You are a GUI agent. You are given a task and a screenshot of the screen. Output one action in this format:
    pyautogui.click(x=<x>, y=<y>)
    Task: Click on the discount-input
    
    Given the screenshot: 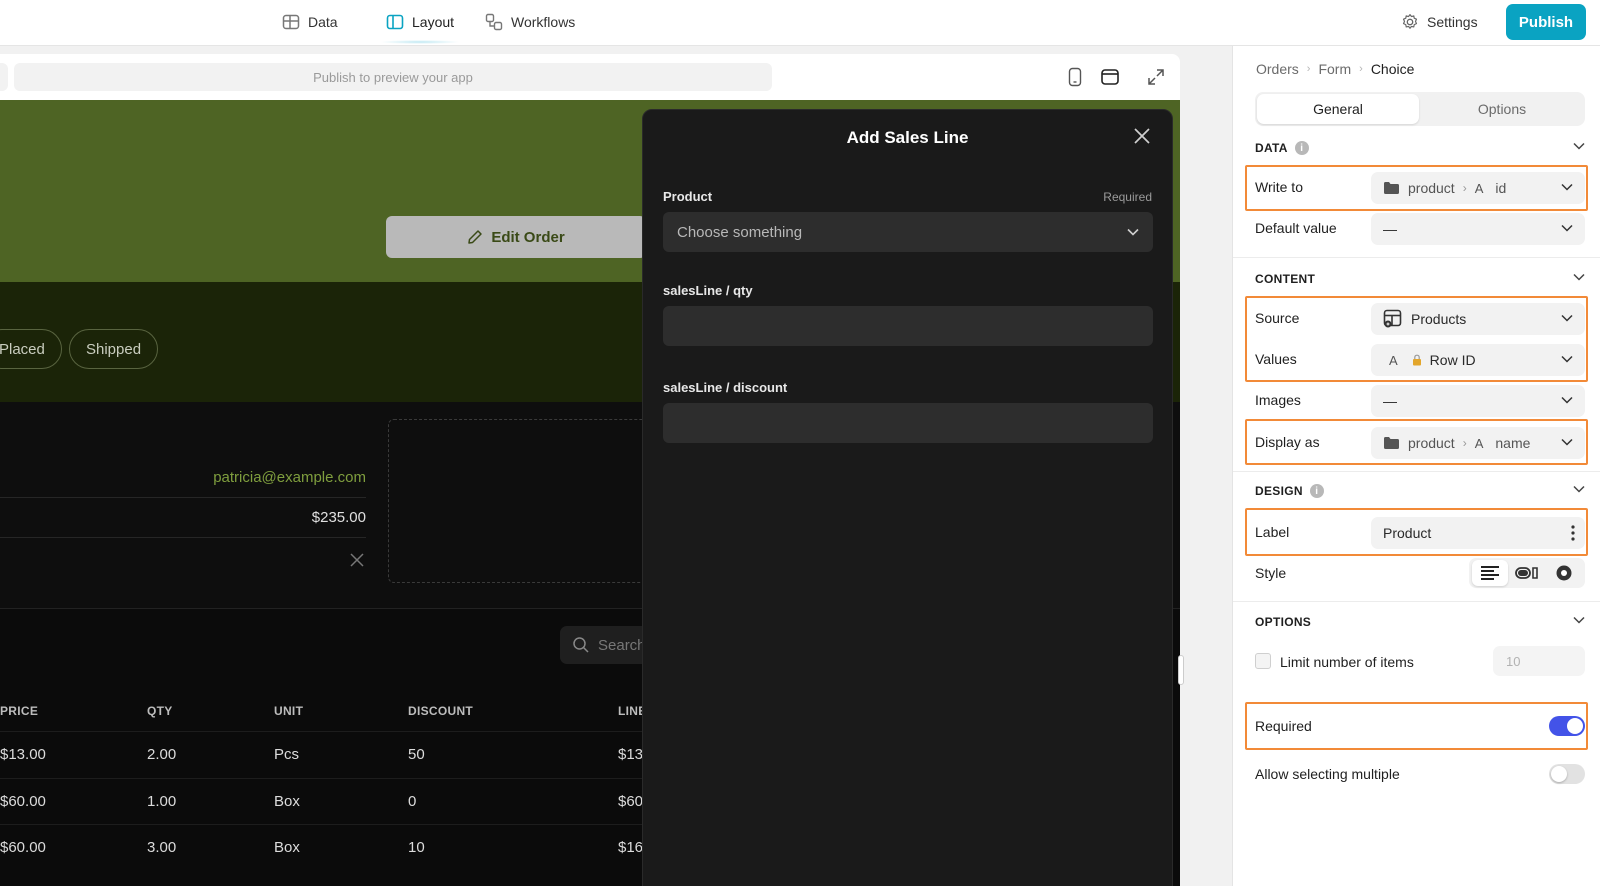 What is the action you would take?
    pyautogui.click(x=908, y=423)
    